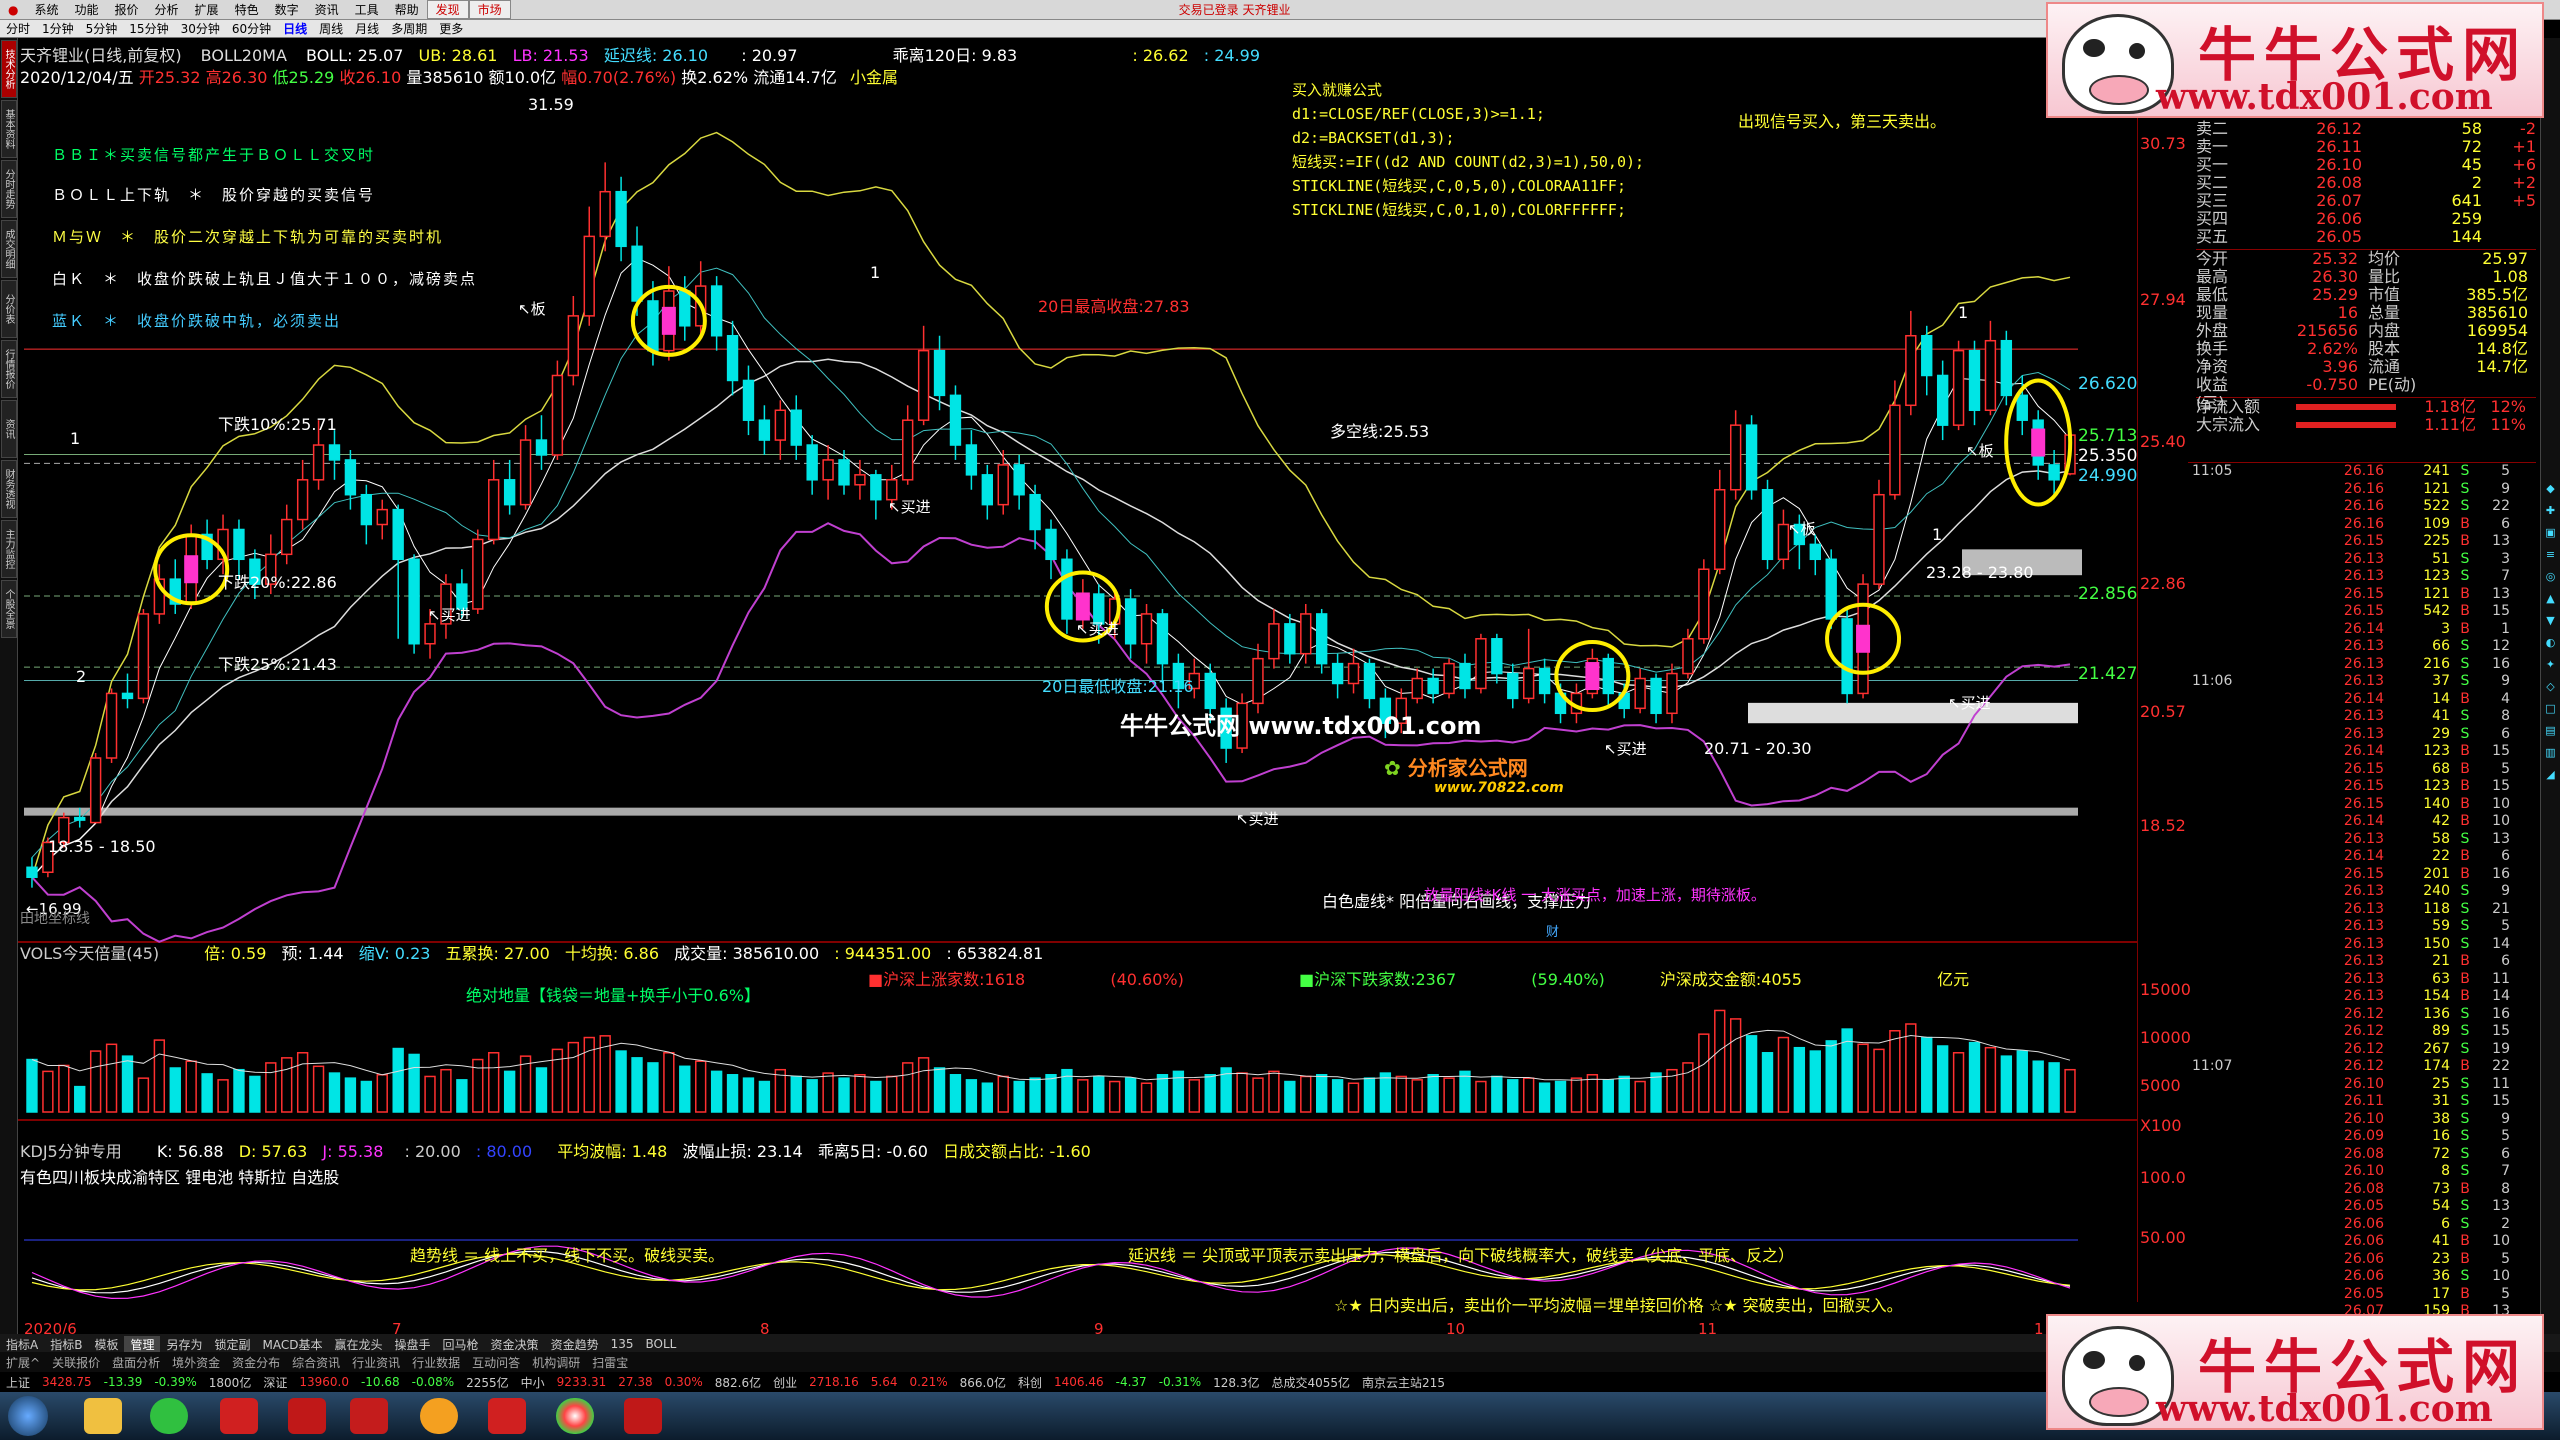  What do you see at coordinates (148, 28) in the screenshot?
I see `period-15min: 15分钟` at bounding box center [148, 28].